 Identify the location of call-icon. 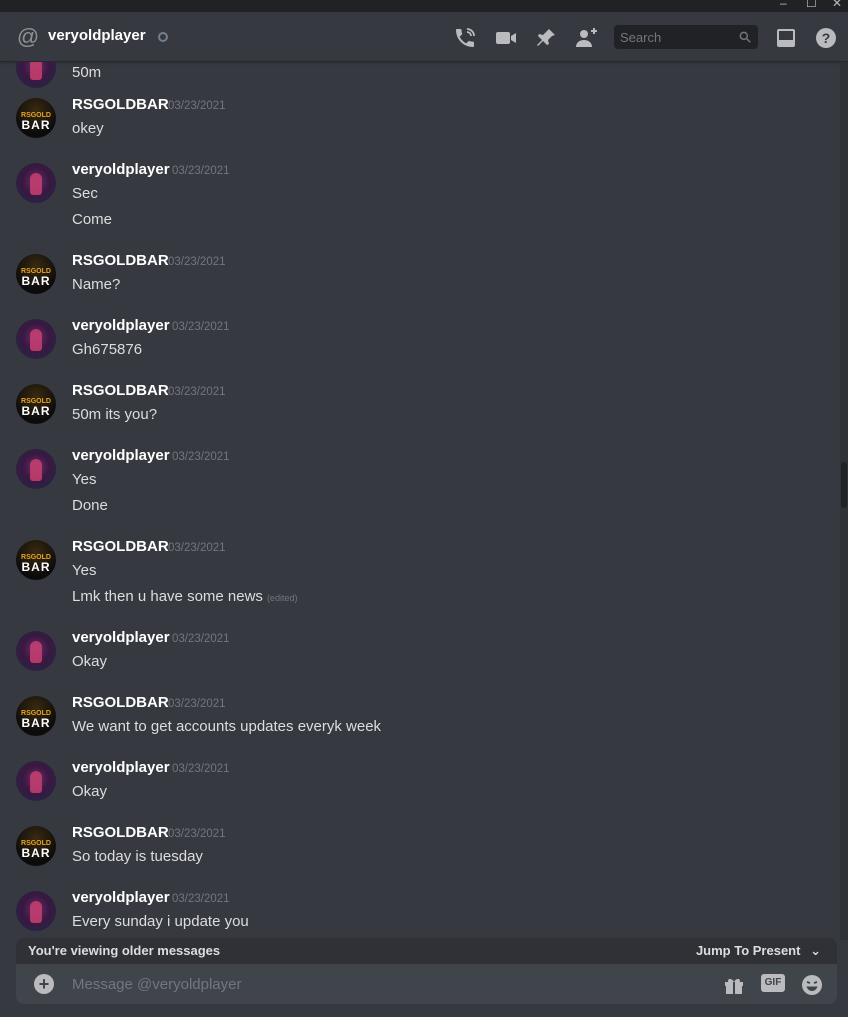
(465, 38).